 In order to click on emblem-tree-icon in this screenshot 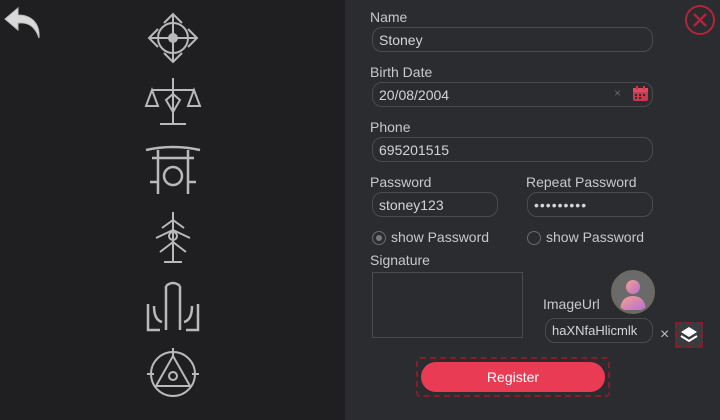, I will do `click(173, 236)`.